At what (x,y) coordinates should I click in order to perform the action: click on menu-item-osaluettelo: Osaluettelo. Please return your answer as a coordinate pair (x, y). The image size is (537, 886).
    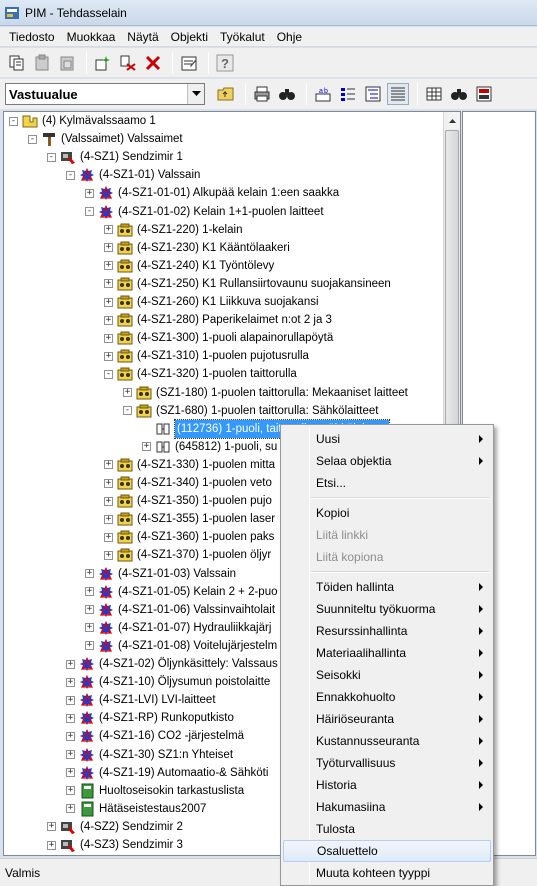
    Looking at the image, I should click on (387, 851).